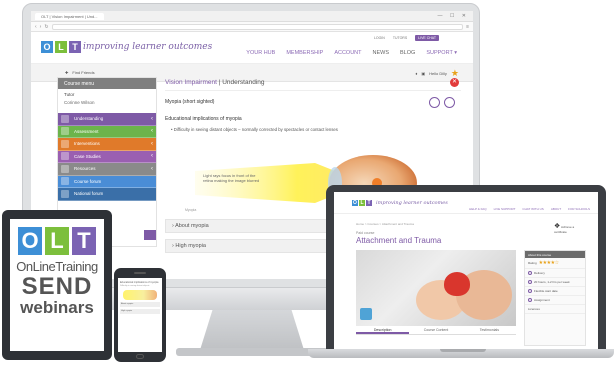 This screenshot has width=614, height=387. Describe the element at coordinates (252, 330) in the screenshot. I see `monitor-stand` at that location.